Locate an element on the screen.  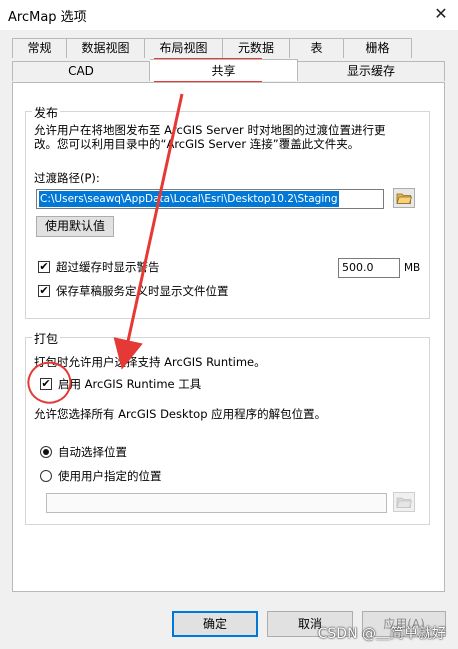
warn-cache-checkbox: ✔ is located at coordinates (44, 267).